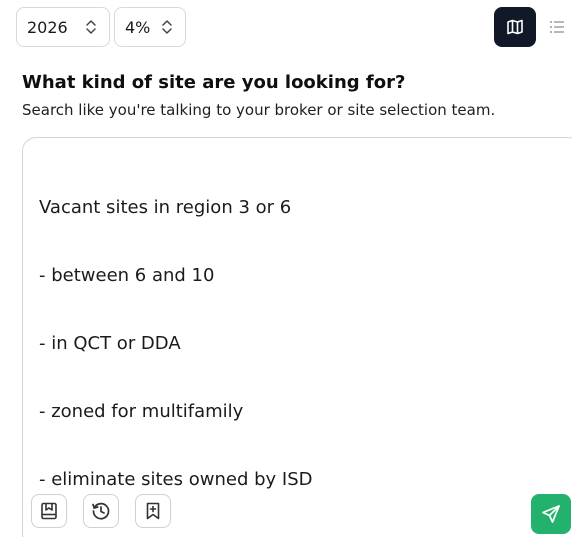 This screenshot has width=572, height=537. Describe the element at coordinates (110, 343) in the screenshot. I see `query-line: - in QCT or DDA` at that location.